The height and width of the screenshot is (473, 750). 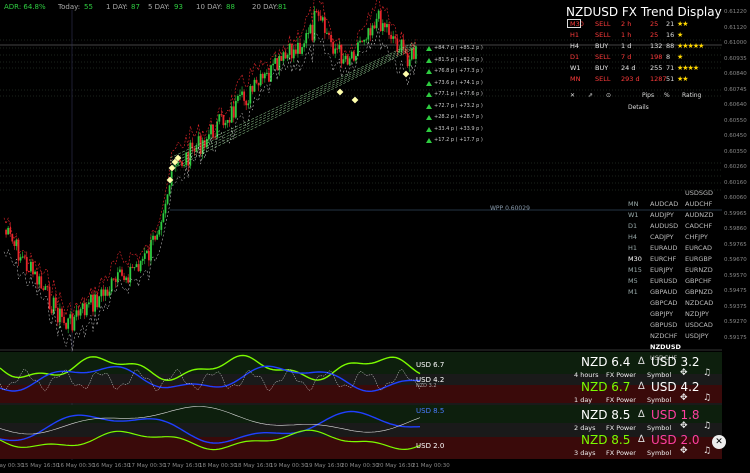 What do you see at coordinates (632, 237) in the screenshot?
I see `timeframe-h4: H4` at bounding box center [632, 237].